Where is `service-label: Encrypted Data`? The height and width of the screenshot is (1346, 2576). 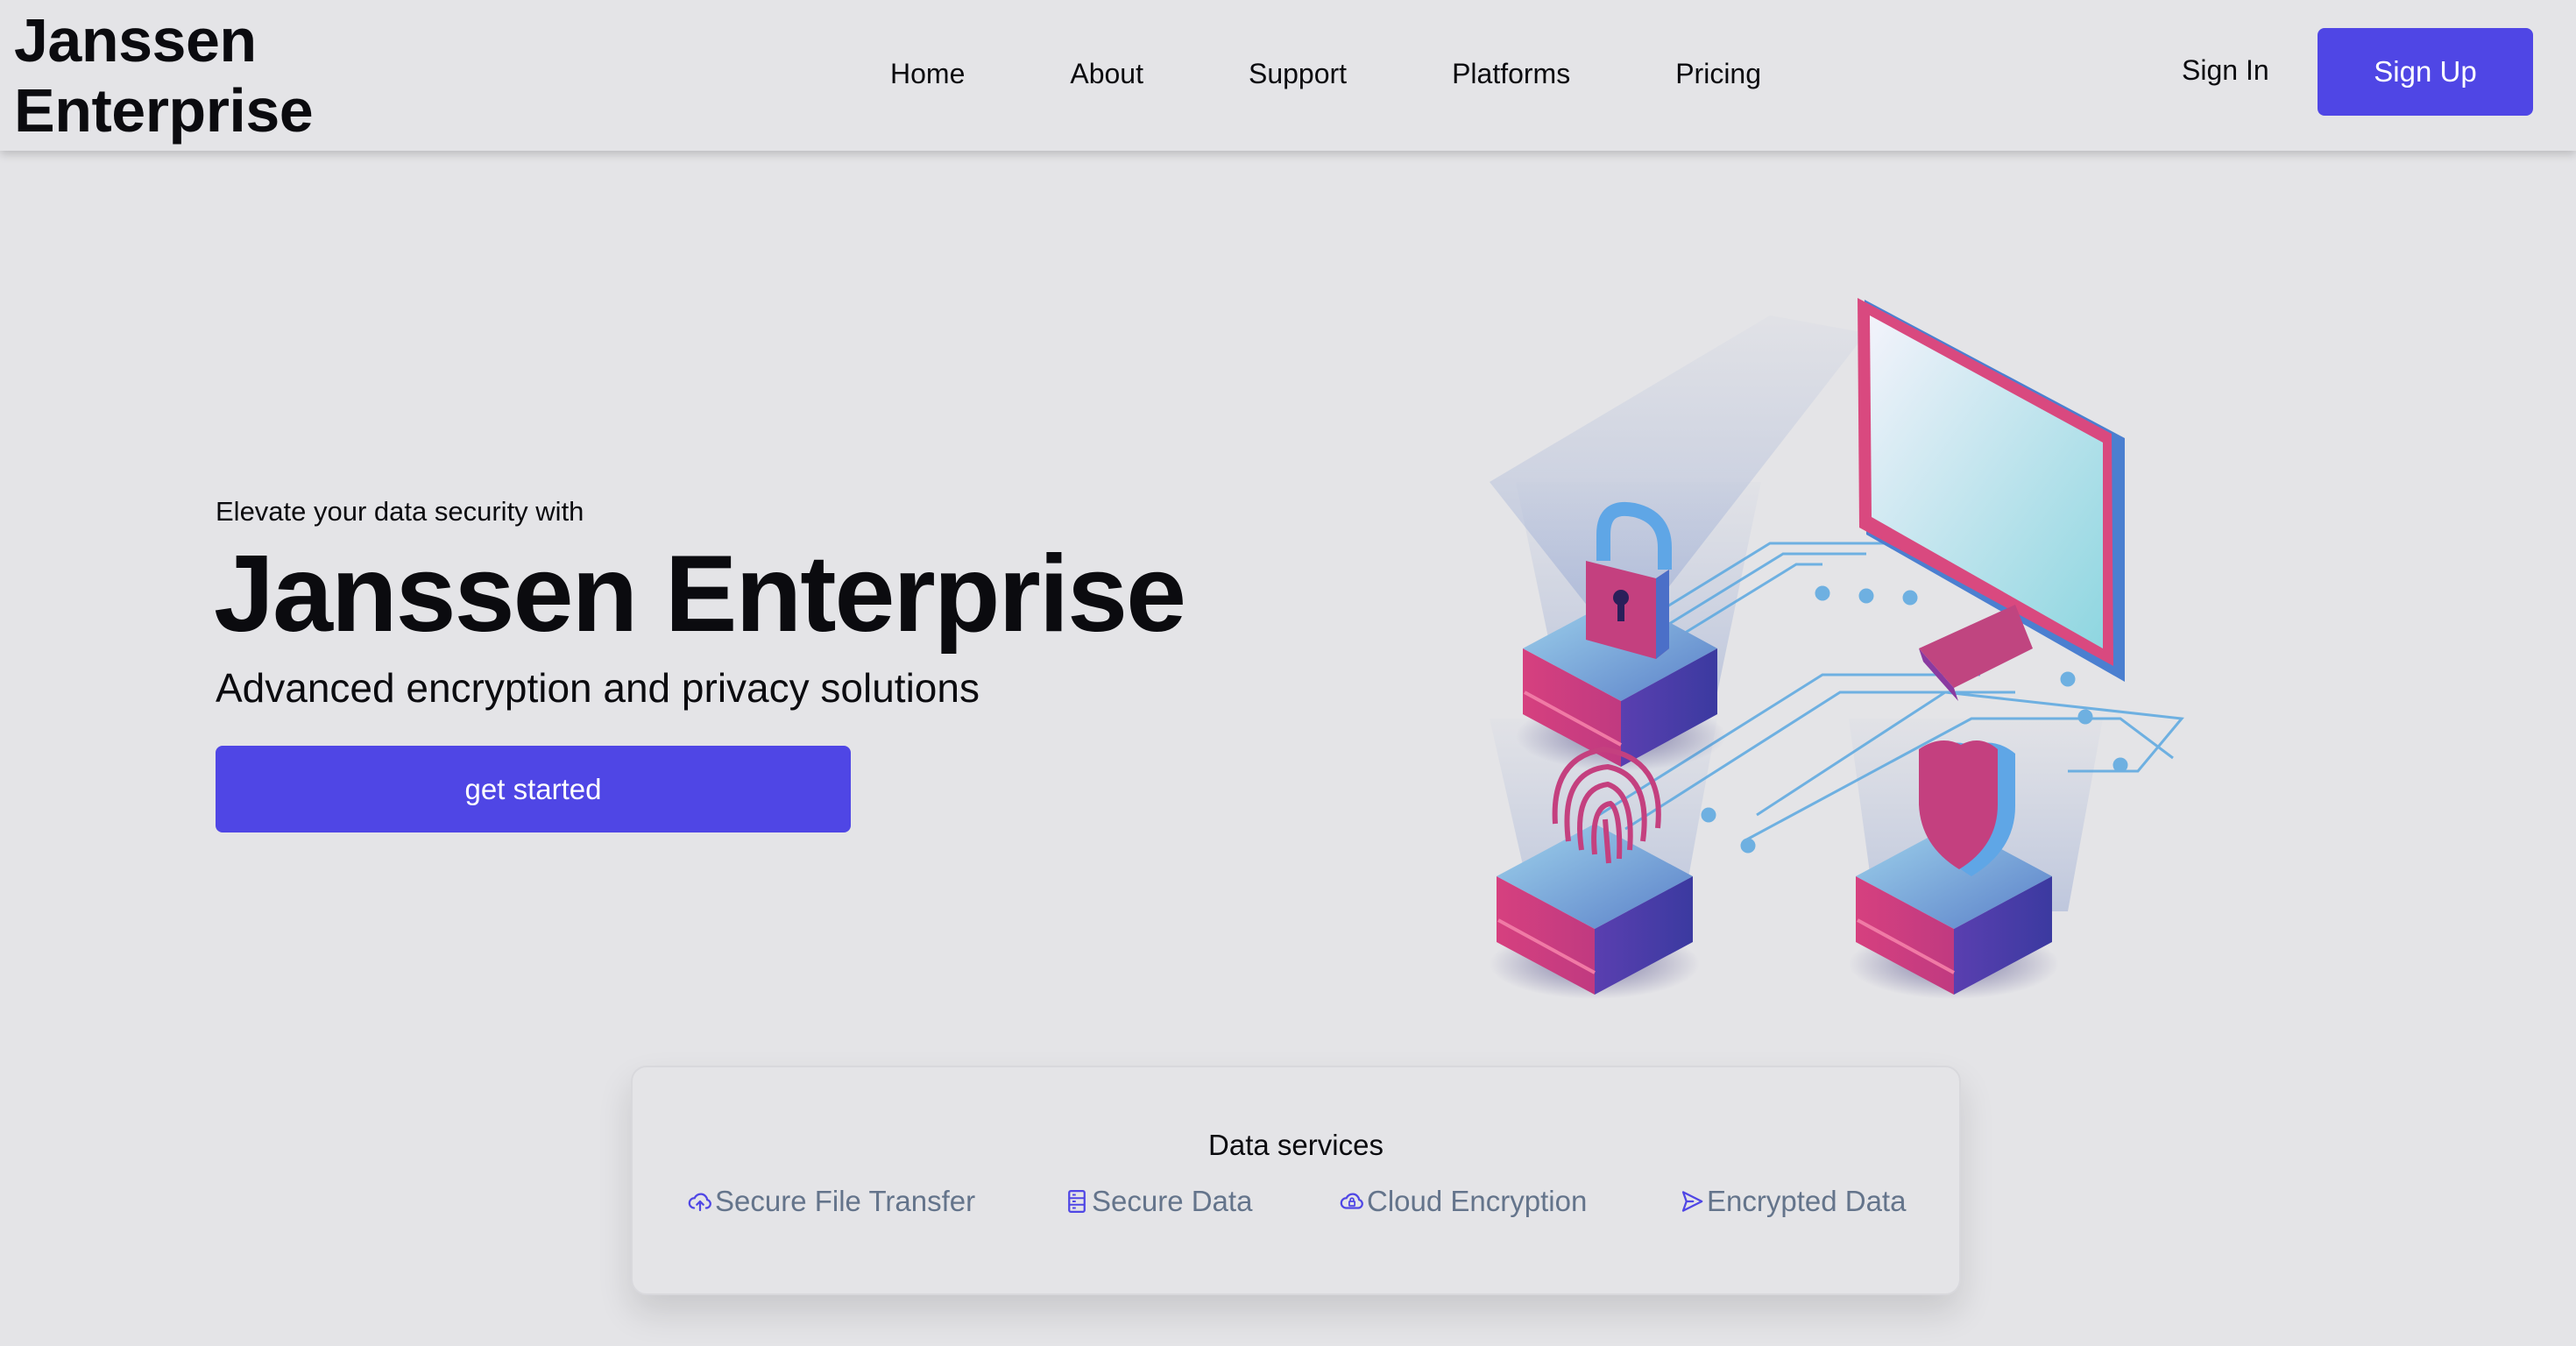
service-label: Encrypted Data is located at coordinates (1807, 1201).